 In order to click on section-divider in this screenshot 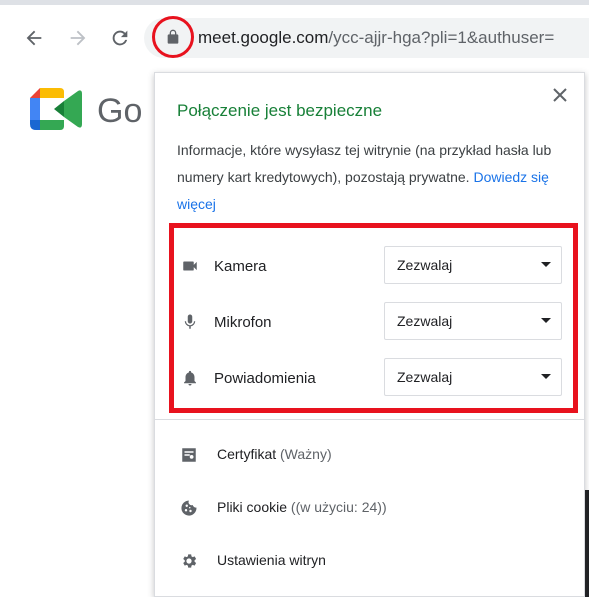, I will do `click(369, 419)`.